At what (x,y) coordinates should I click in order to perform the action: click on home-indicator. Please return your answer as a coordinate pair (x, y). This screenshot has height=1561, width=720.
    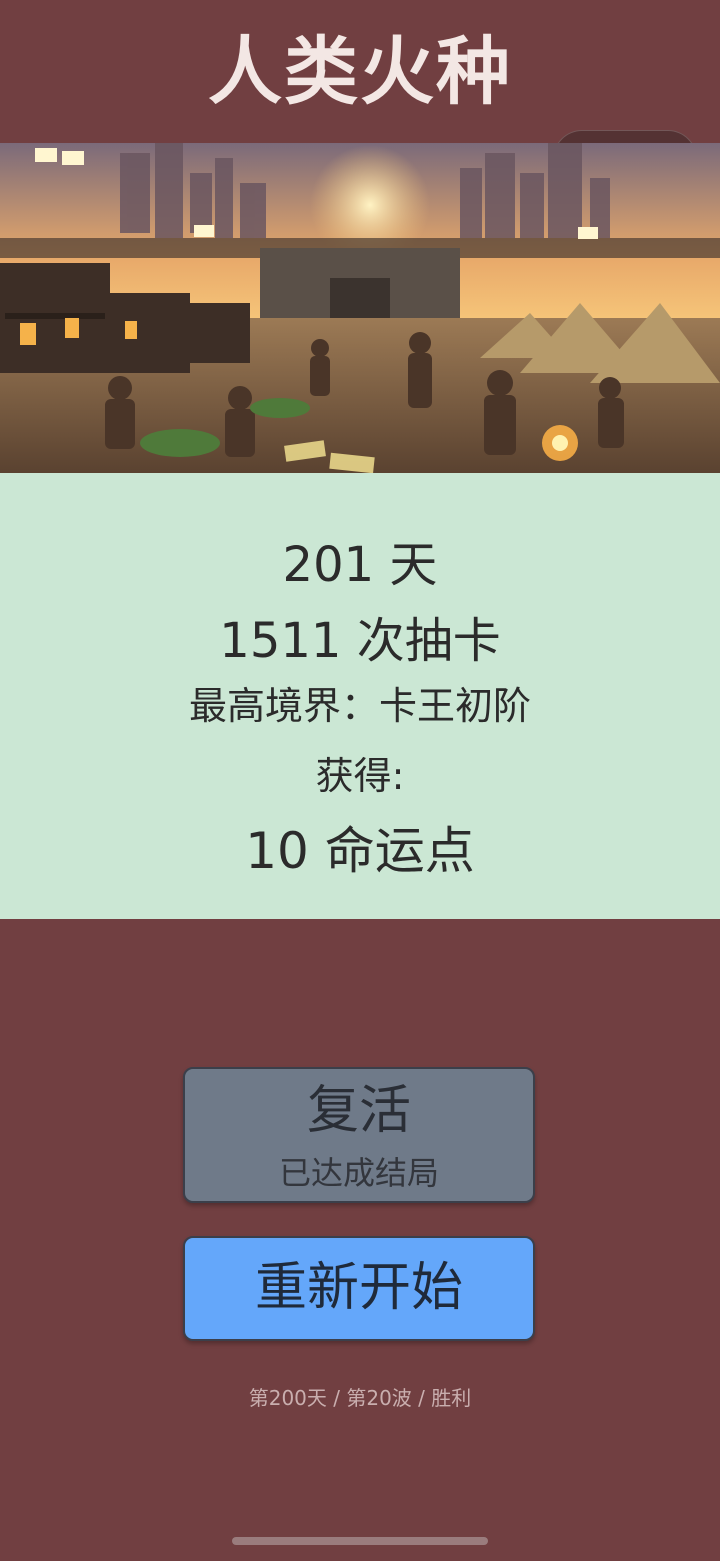
    Looking at the image, I should click on (360, 1541).